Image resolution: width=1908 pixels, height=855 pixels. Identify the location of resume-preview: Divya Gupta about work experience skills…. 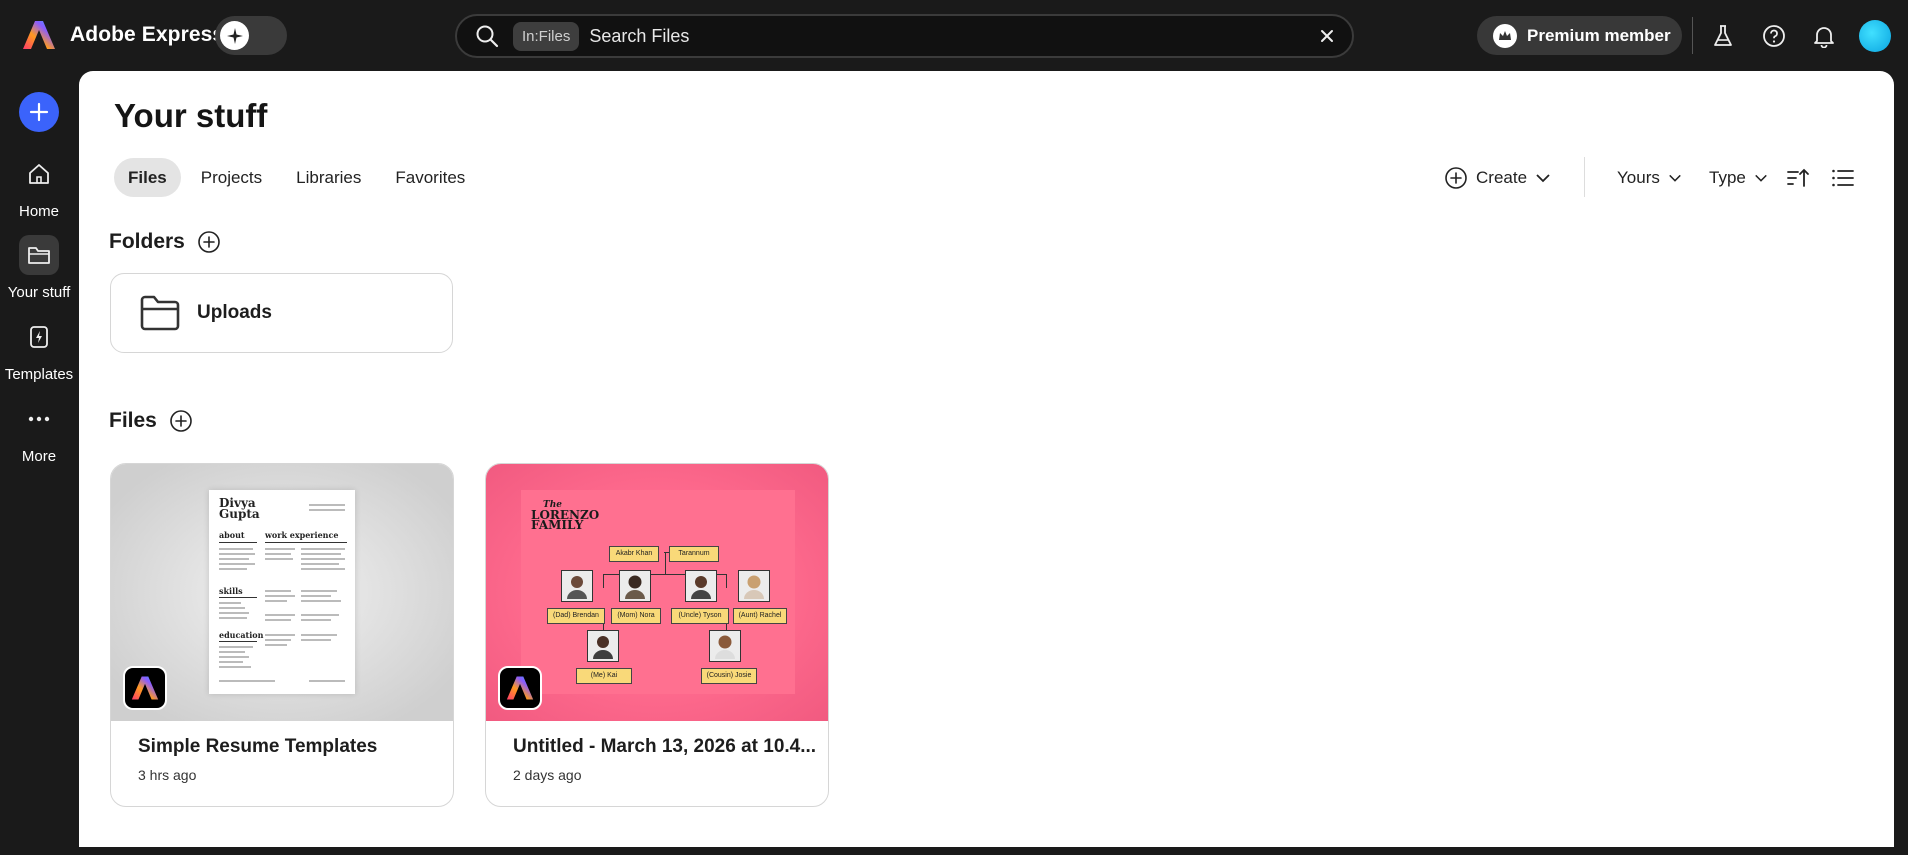
(282, 592).